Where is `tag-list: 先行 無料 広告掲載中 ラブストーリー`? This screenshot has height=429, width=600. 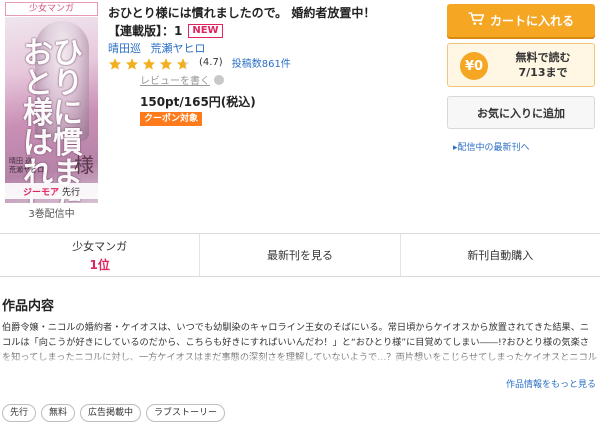
tag-list: 先行 無料 広告掲載中 ラブストーリー is located at coordinates (114, 413).